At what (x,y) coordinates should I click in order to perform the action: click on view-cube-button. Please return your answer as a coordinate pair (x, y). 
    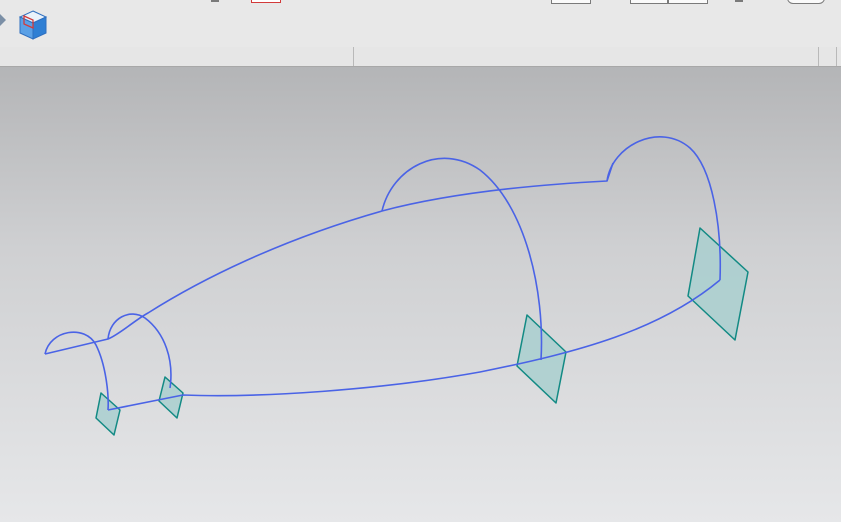
    Looking at the image, I should click on (33, 25).